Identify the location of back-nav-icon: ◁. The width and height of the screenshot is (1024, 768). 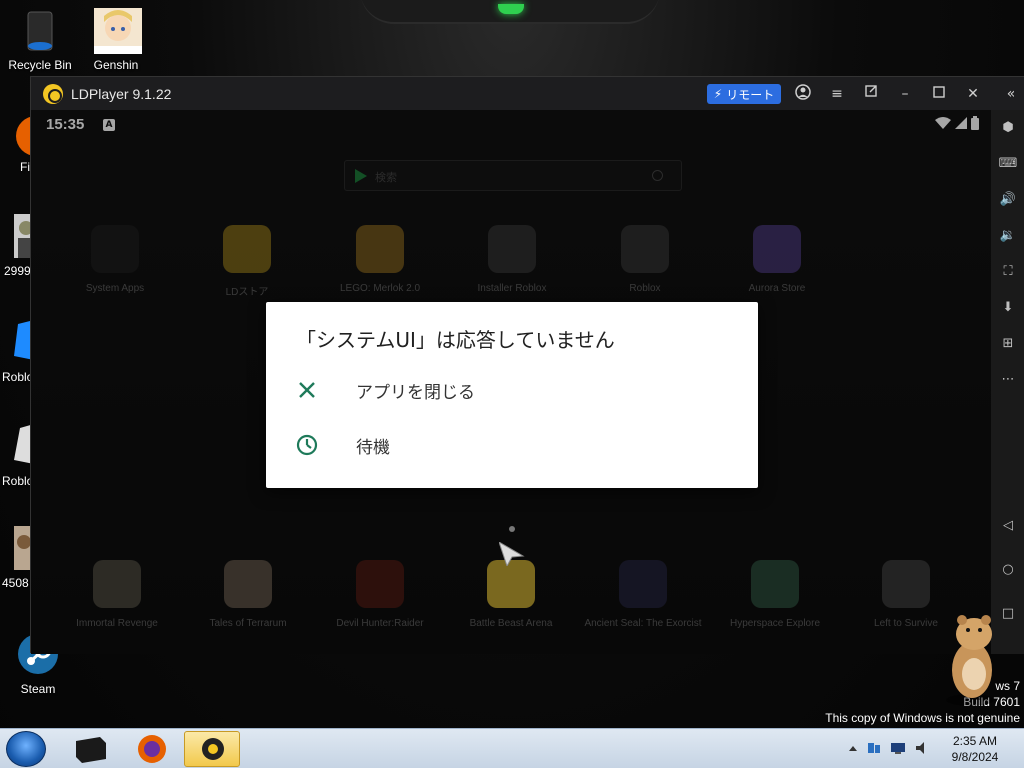
(1008, 526).